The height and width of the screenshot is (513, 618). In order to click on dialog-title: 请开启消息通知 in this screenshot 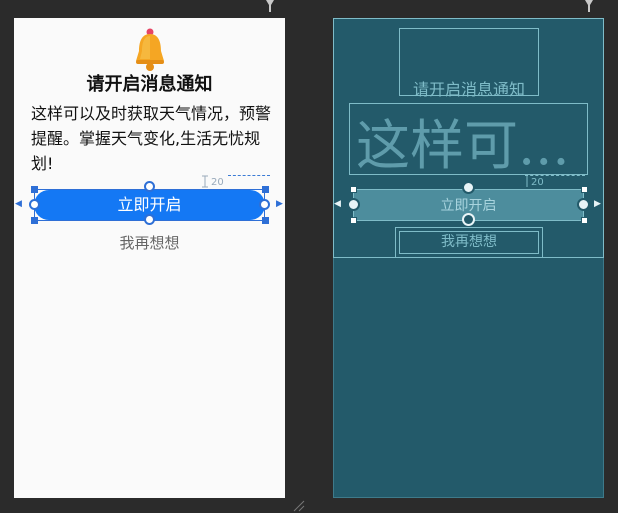, I will do `click(149, 84)`.